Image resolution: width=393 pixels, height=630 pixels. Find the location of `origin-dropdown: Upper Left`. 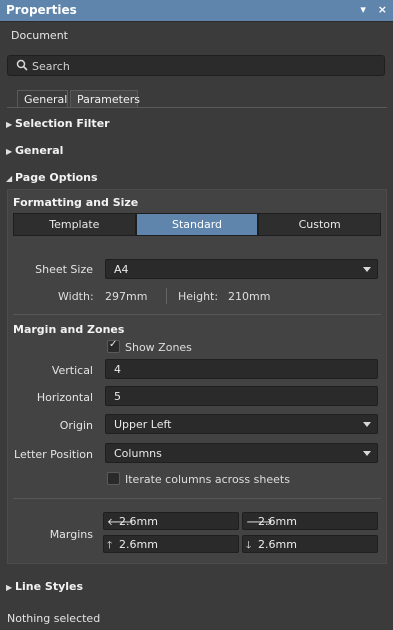

origin-dropdown: Upper Left is located at coordinates (241, 424).